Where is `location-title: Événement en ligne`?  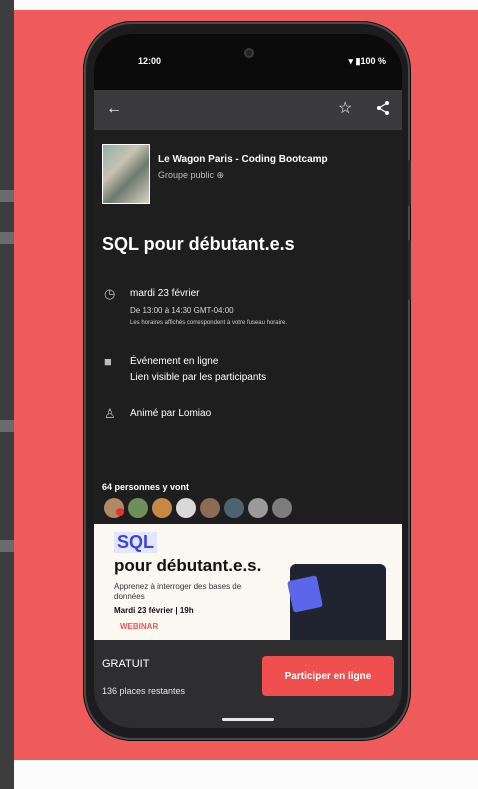 location-title: Événement en ligne is located at coordinates (174, 361).